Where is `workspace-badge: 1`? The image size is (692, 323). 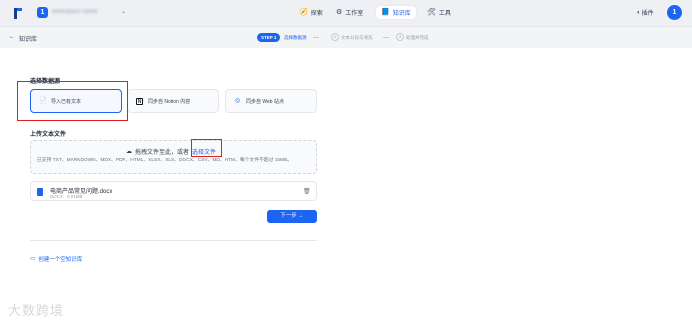 workspace-badge: 1 is located at coordinates (42, 12).